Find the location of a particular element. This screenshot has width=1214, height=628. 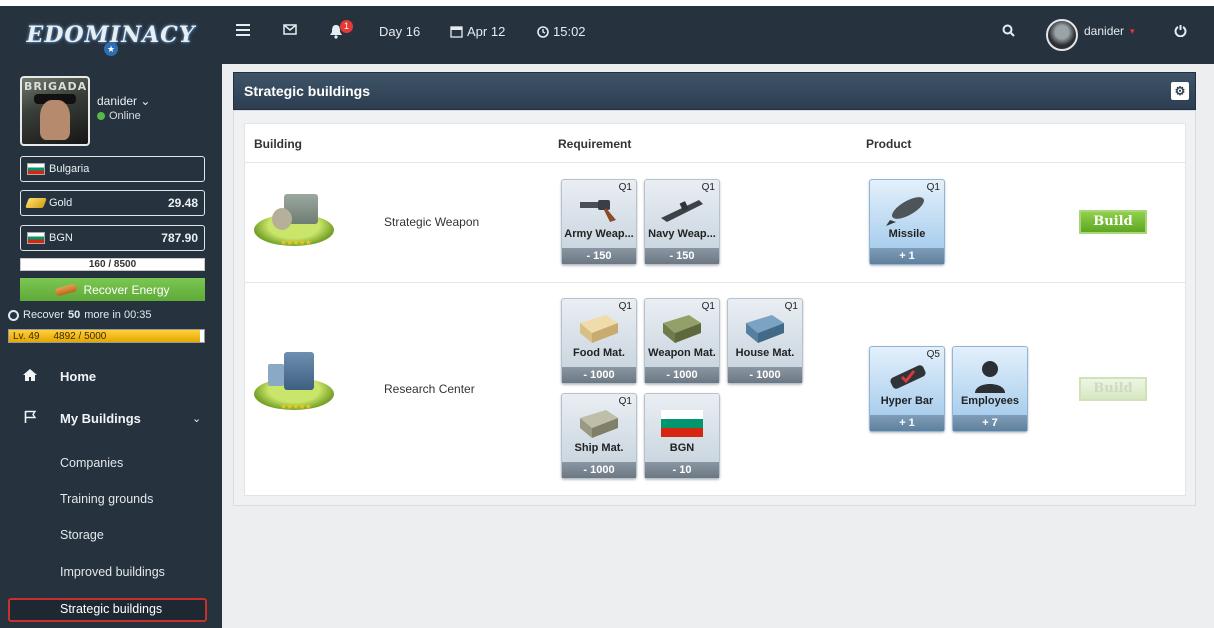

item-name: Weapon Mat. is located at coordinates (682, 353).